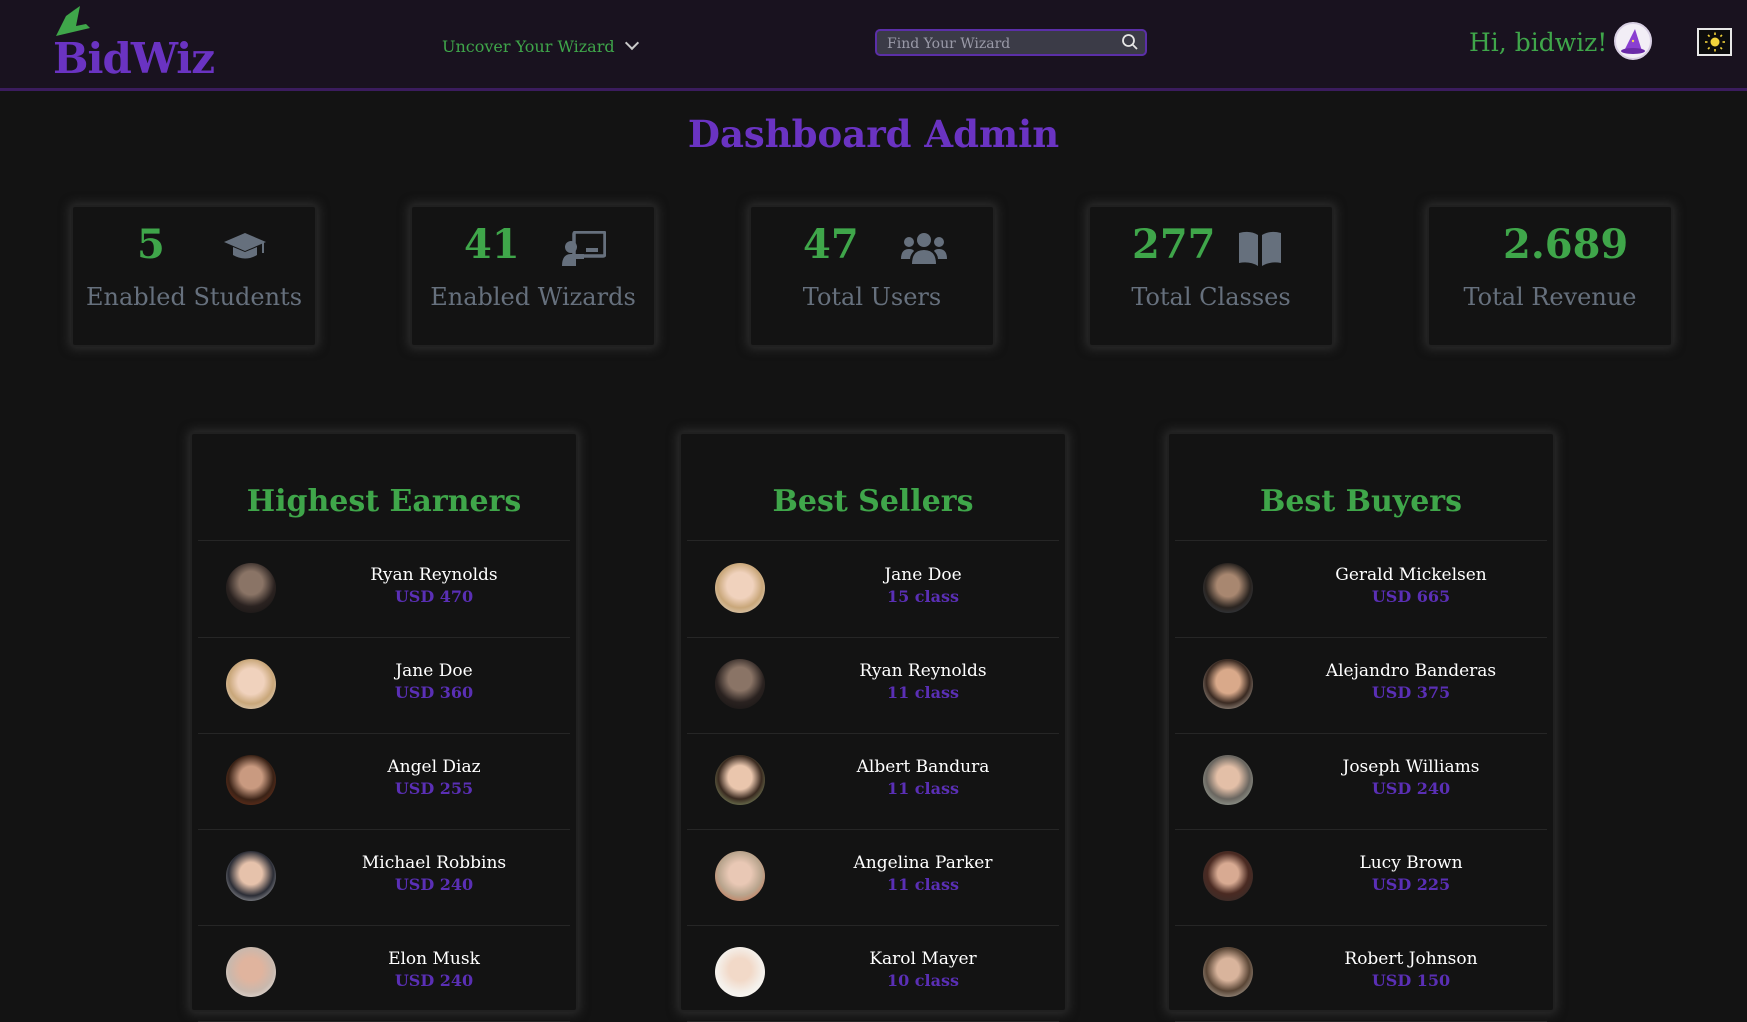  I want to click on sun-icon, so click(1714, 42).